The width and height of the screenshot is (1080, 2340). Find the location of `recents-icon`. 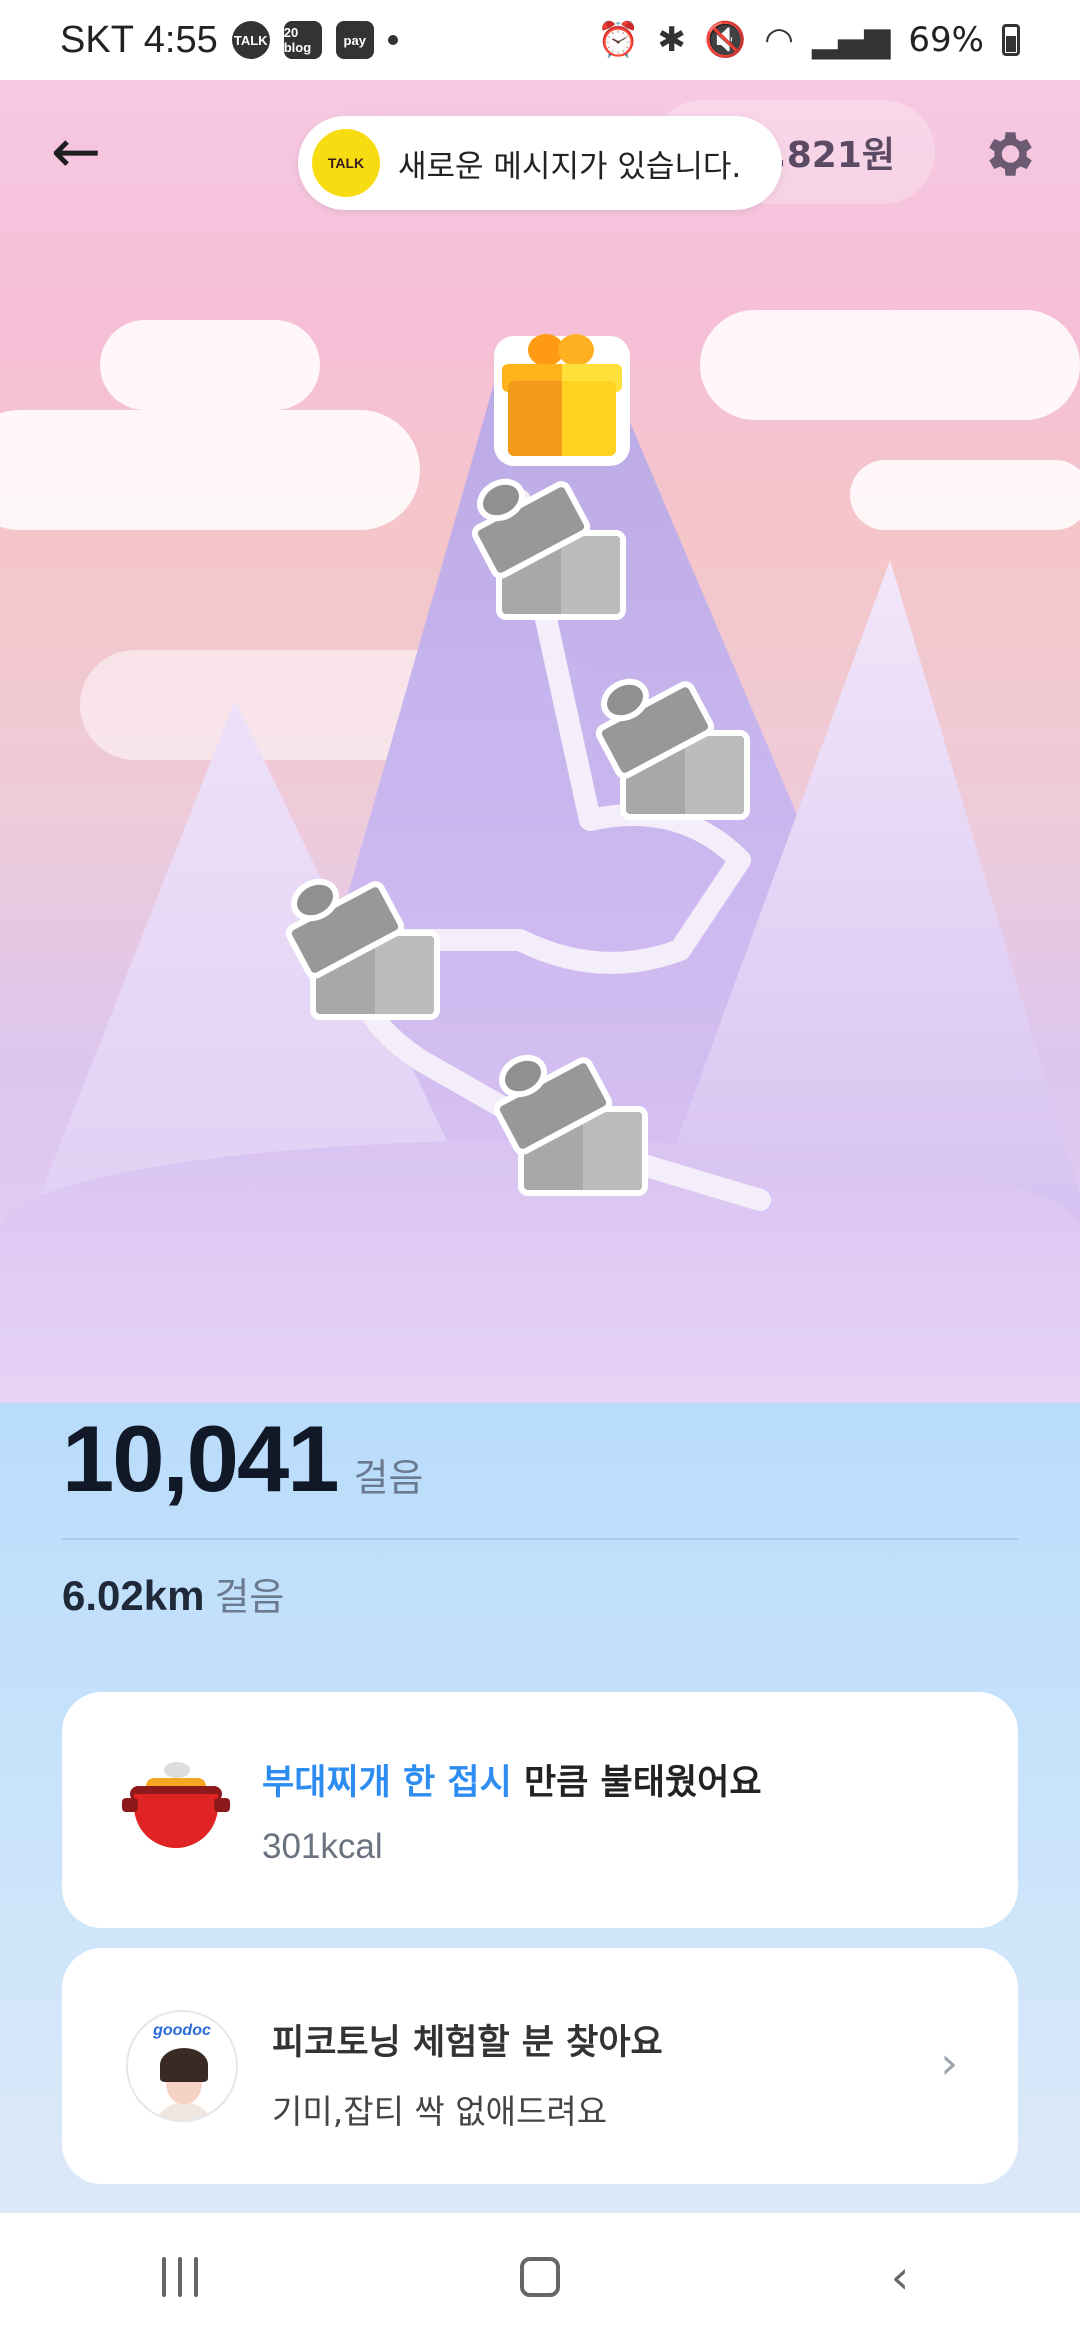

recents-icon is located at coordinates (180, 2276).